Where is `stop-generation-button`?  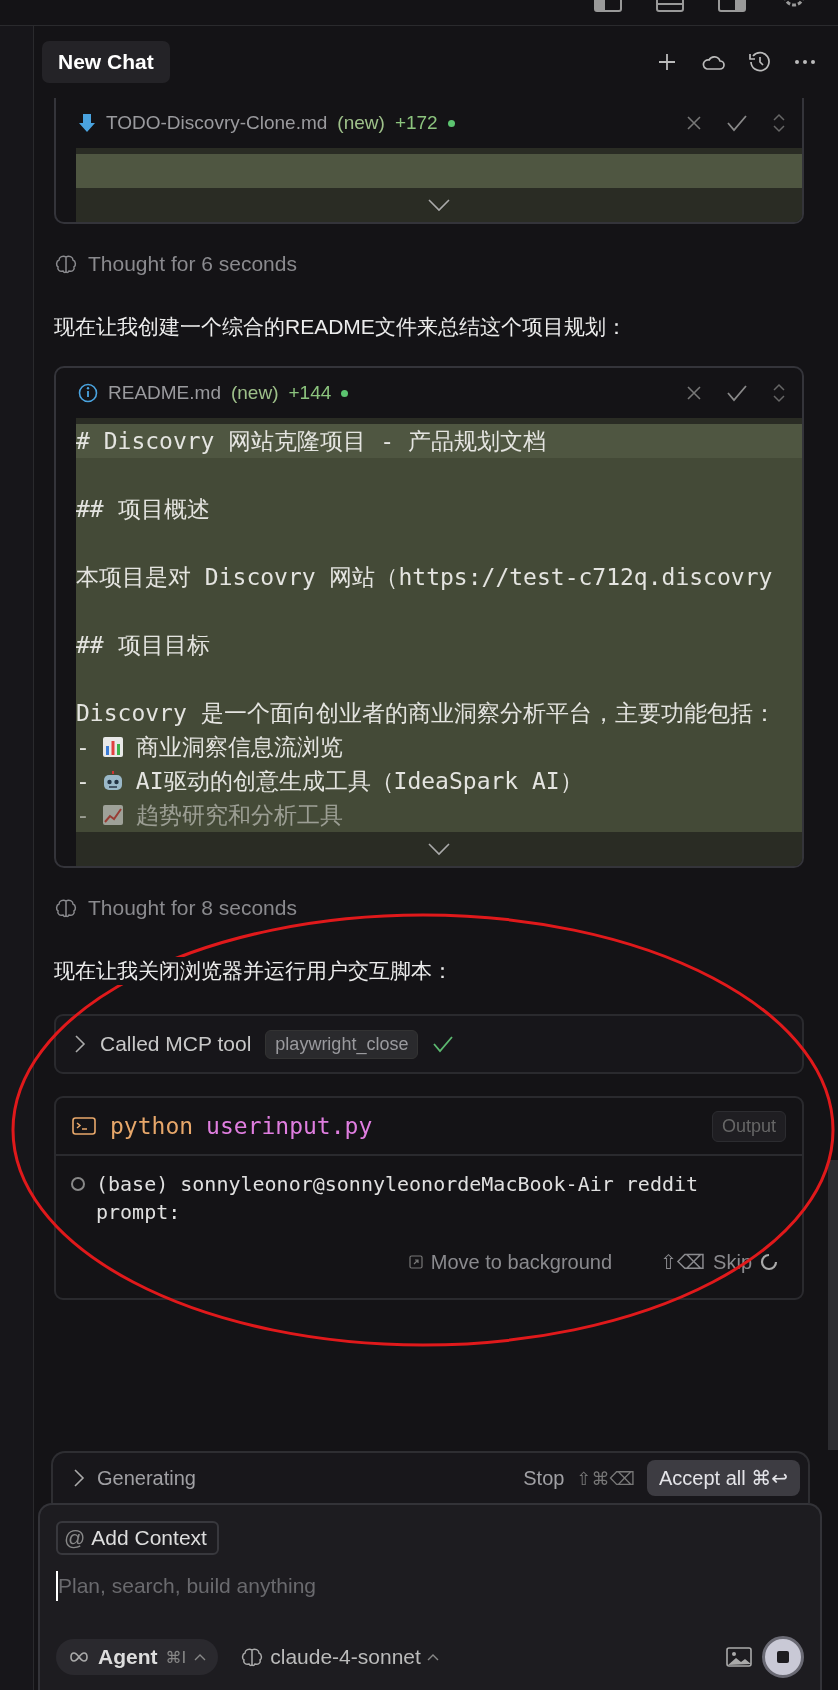
stop-generation-button is located at coordinates (783, 1657).